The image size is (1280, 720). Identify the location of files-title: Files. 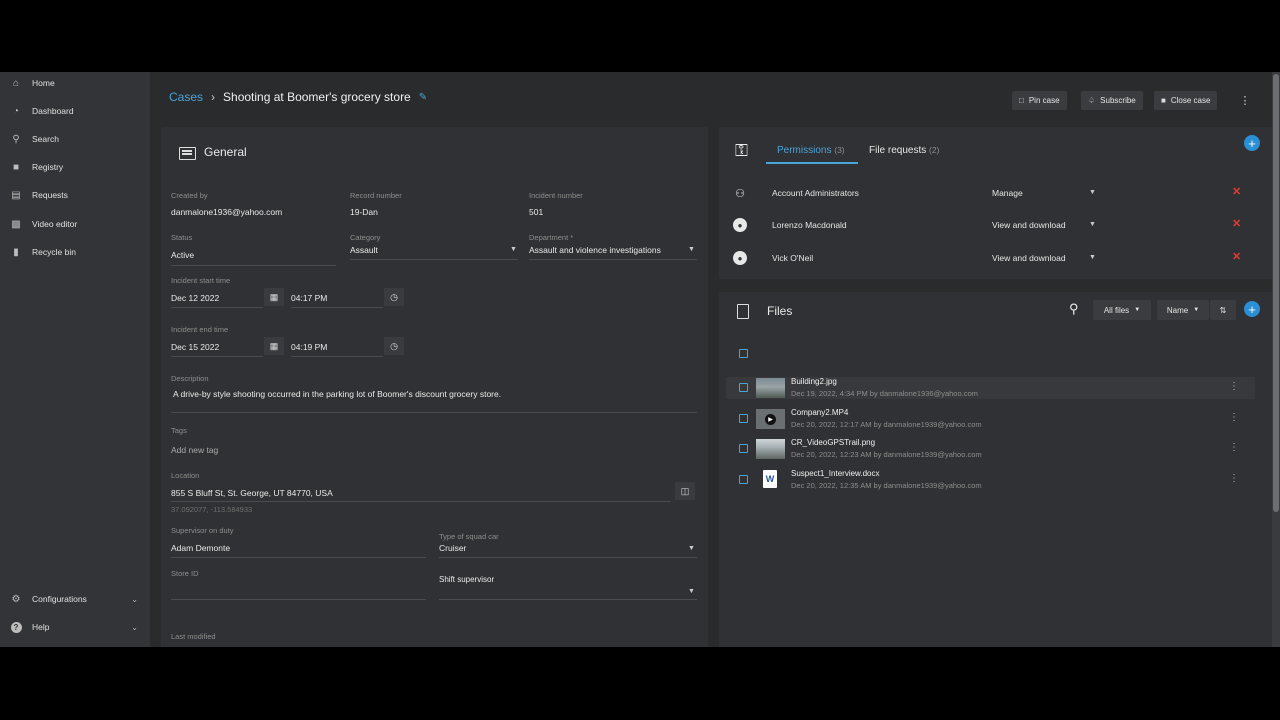
(780, 311).